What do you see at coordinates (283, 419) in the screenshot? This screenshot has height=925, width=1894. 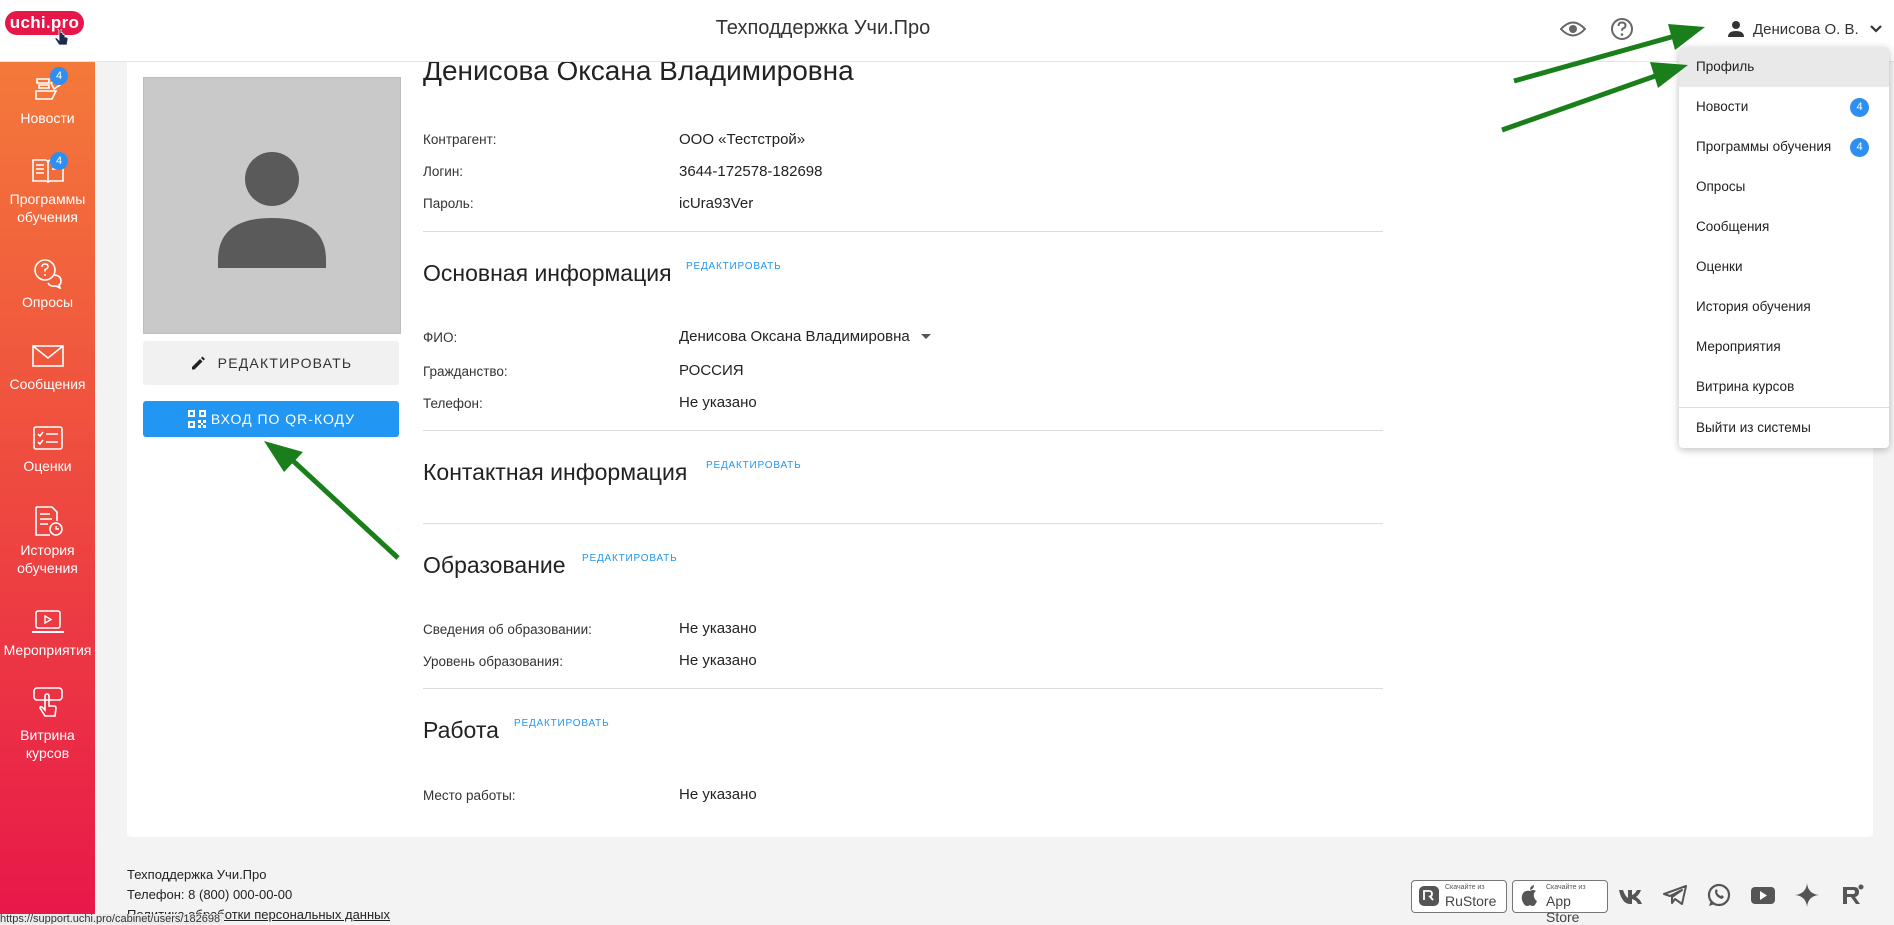 I see `qr-login-label: ВХОД ПО QR-КОДУ` at bounding box center [283, 419].